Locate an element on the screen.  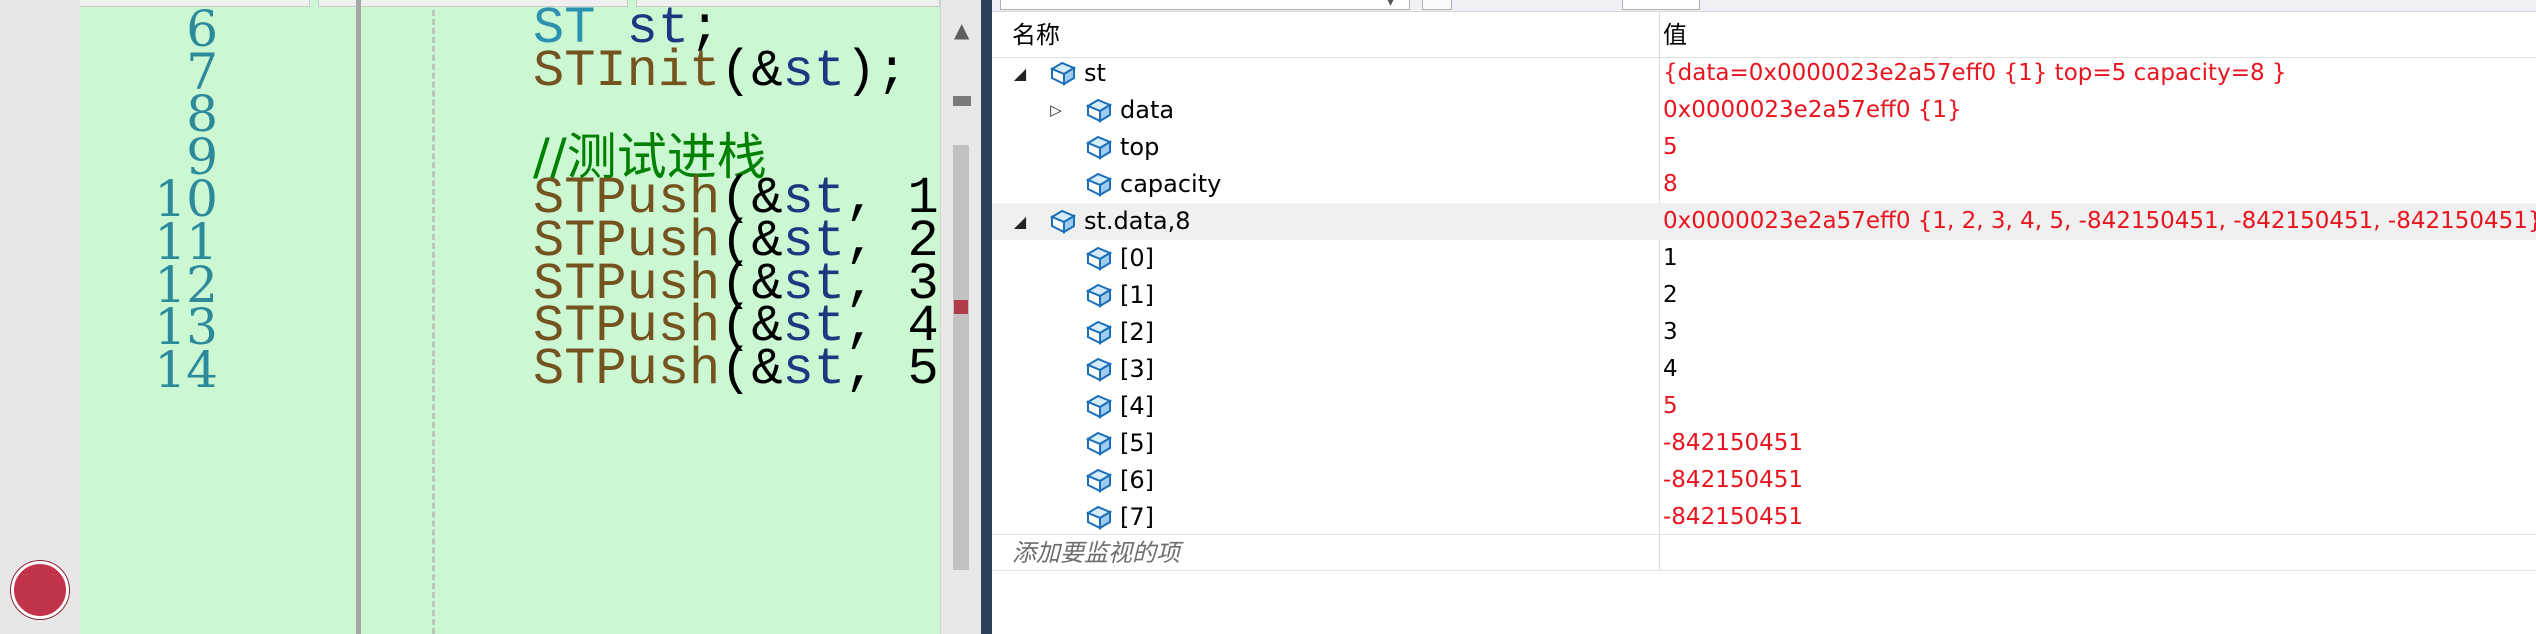
watch-value: 1 is located at coordinates (1670, 258).